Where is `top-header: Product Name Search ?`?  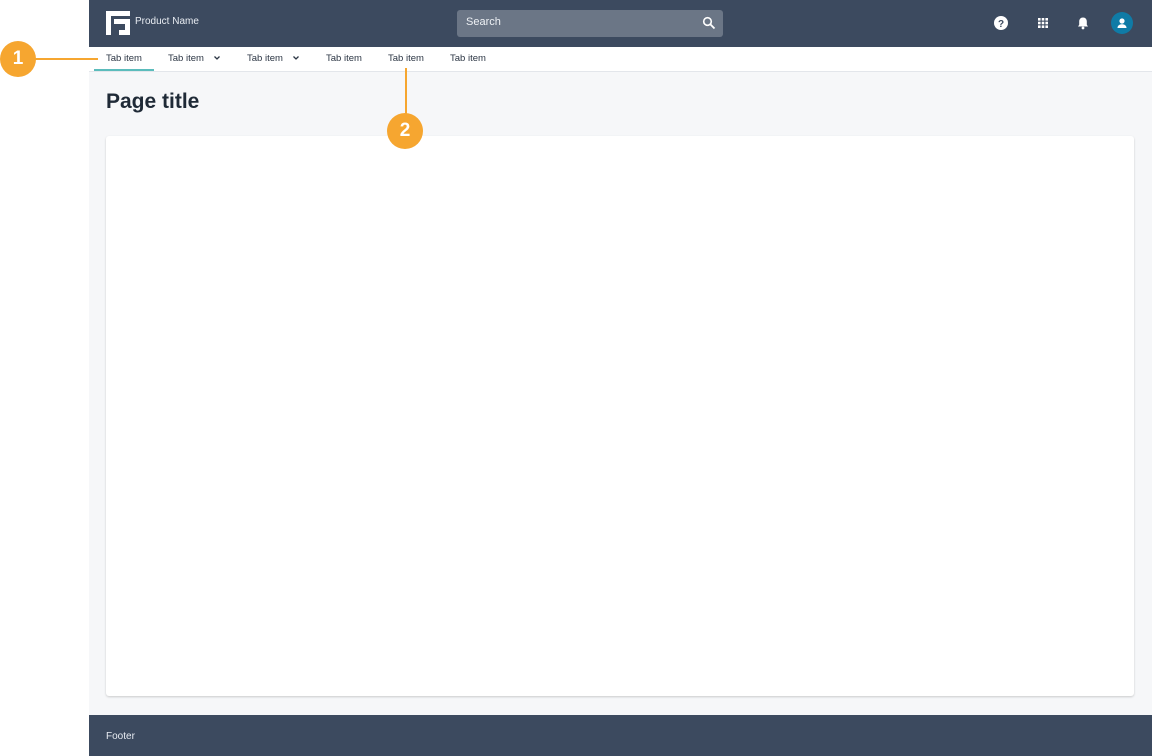
top-header: Product Name Search ? is located at coordinates (620, 23).